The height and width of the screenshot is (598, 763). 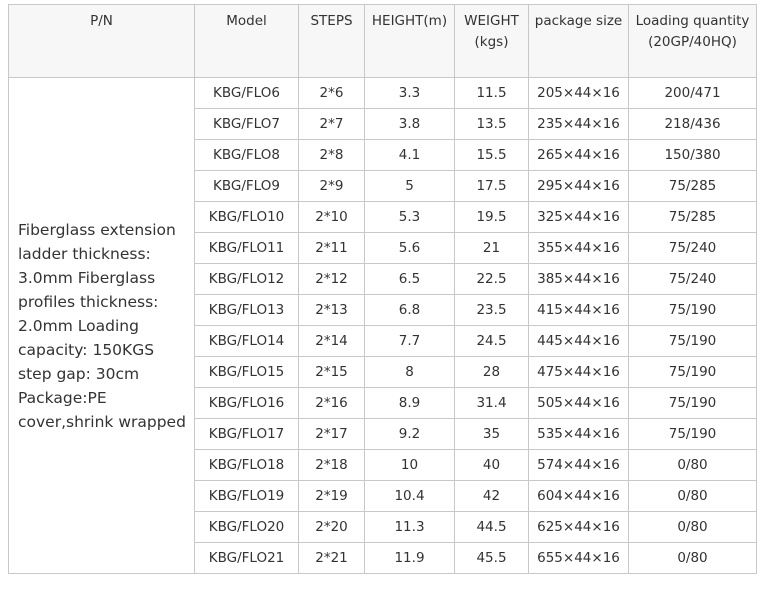 What do you see at coordinates (331, 372) in the screenshot?
I see `steps-cell: 2*15` at bounding box center [331, 372].